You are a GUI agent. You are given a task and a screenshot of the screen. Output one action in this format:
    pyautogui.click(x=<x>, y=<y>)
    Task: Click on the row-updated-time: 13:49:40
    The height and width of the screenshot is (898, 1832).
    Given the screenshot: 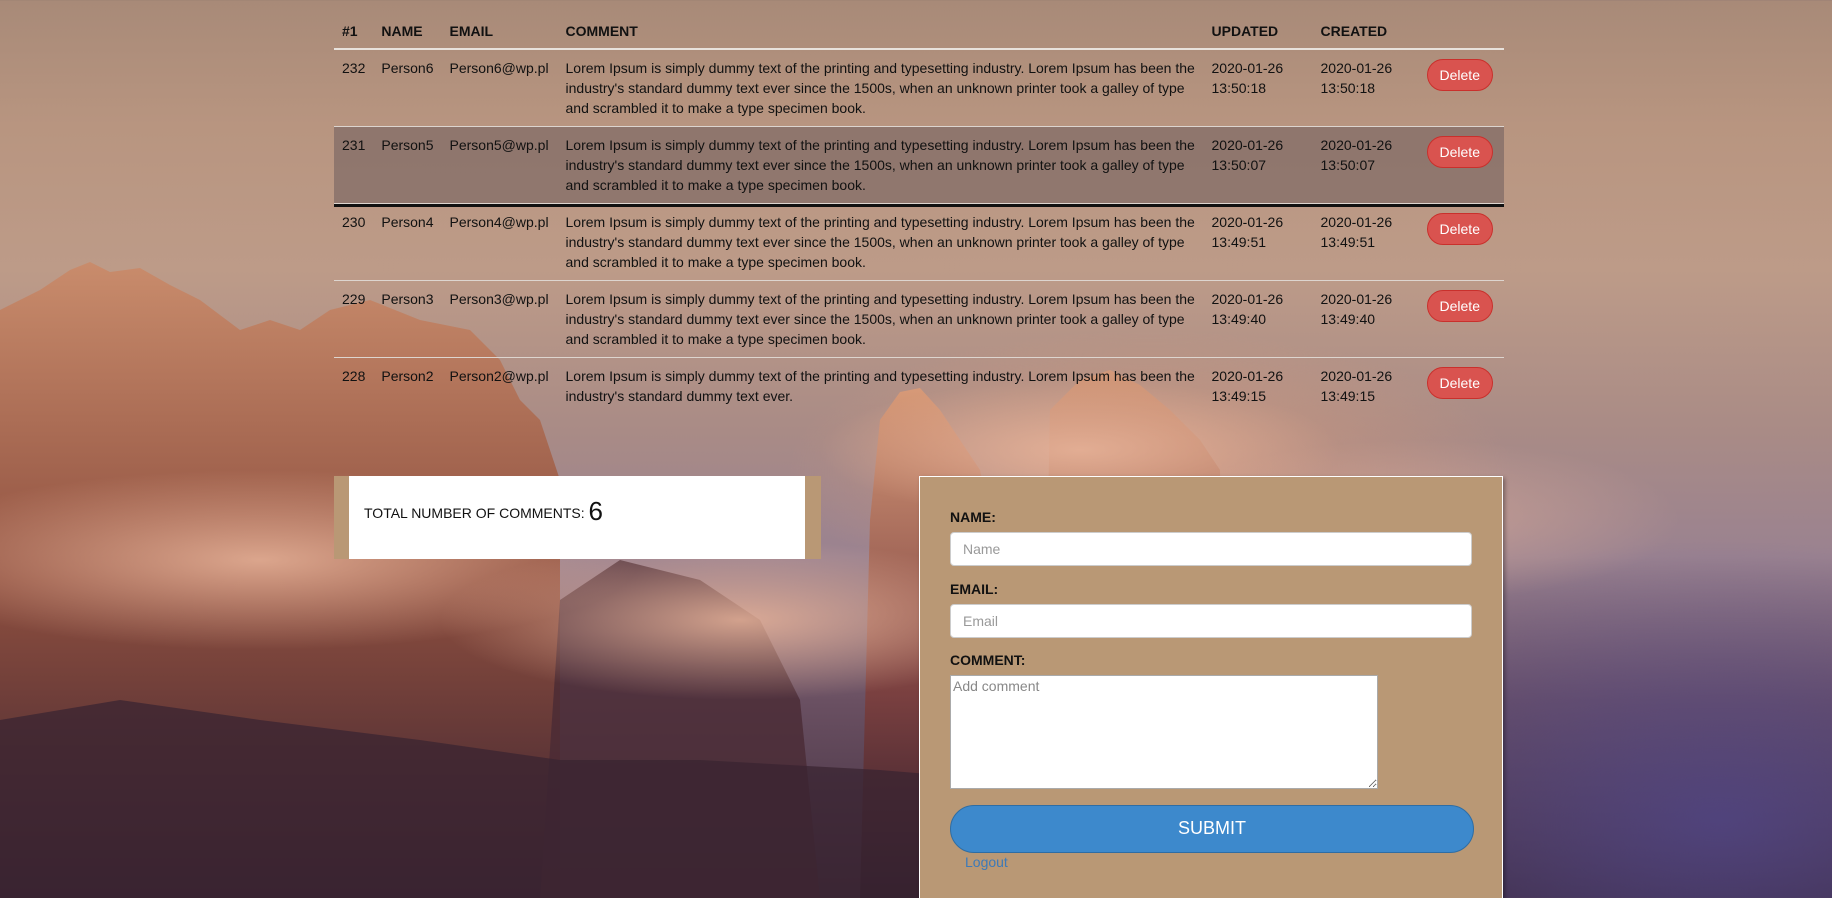 What is the action you would take?
    pyautogui.click(x=1239, y=319)
    